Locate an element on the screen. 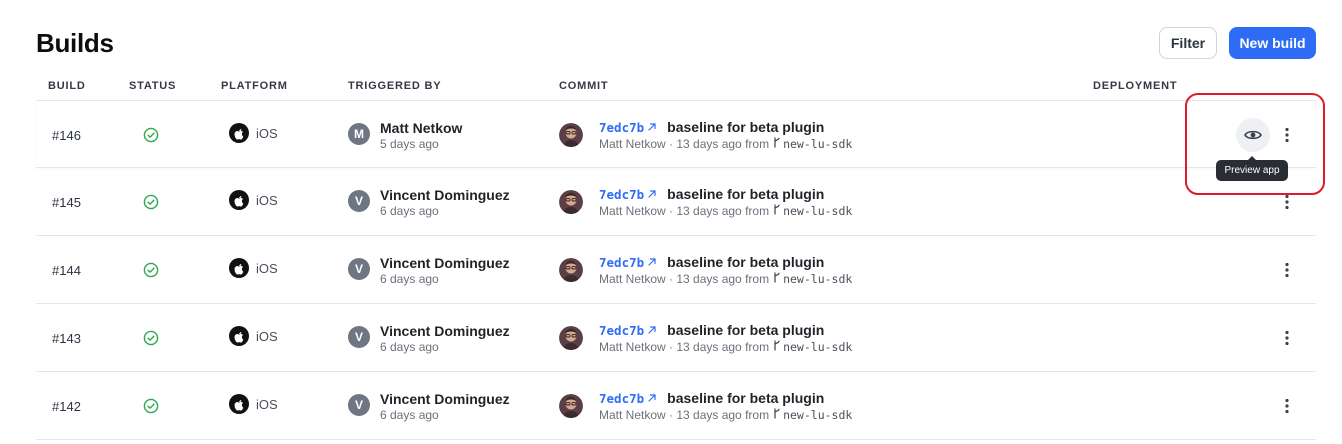 Image resolution: width=1342 pixels, height=444 pixels. filter-button: Filter is located at coordinates (1188, 43).